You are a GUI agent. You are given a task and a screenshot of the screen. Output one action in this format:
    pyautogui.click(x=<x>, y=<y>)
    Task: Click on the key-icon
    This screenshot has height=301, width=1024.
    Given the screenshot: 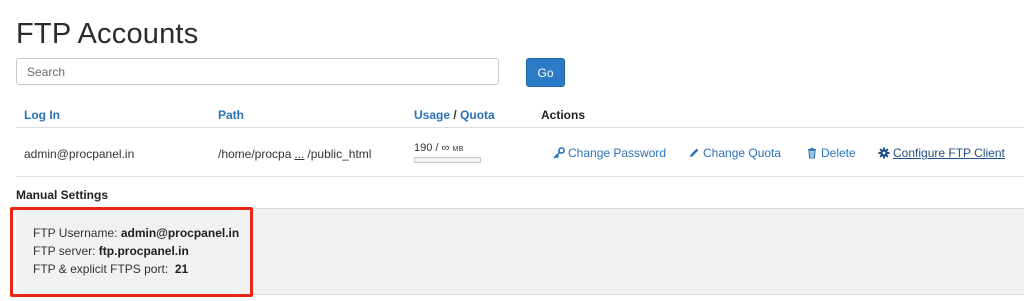 What is the action you would take?
    pyautogui.click(x=559, y=153)
    